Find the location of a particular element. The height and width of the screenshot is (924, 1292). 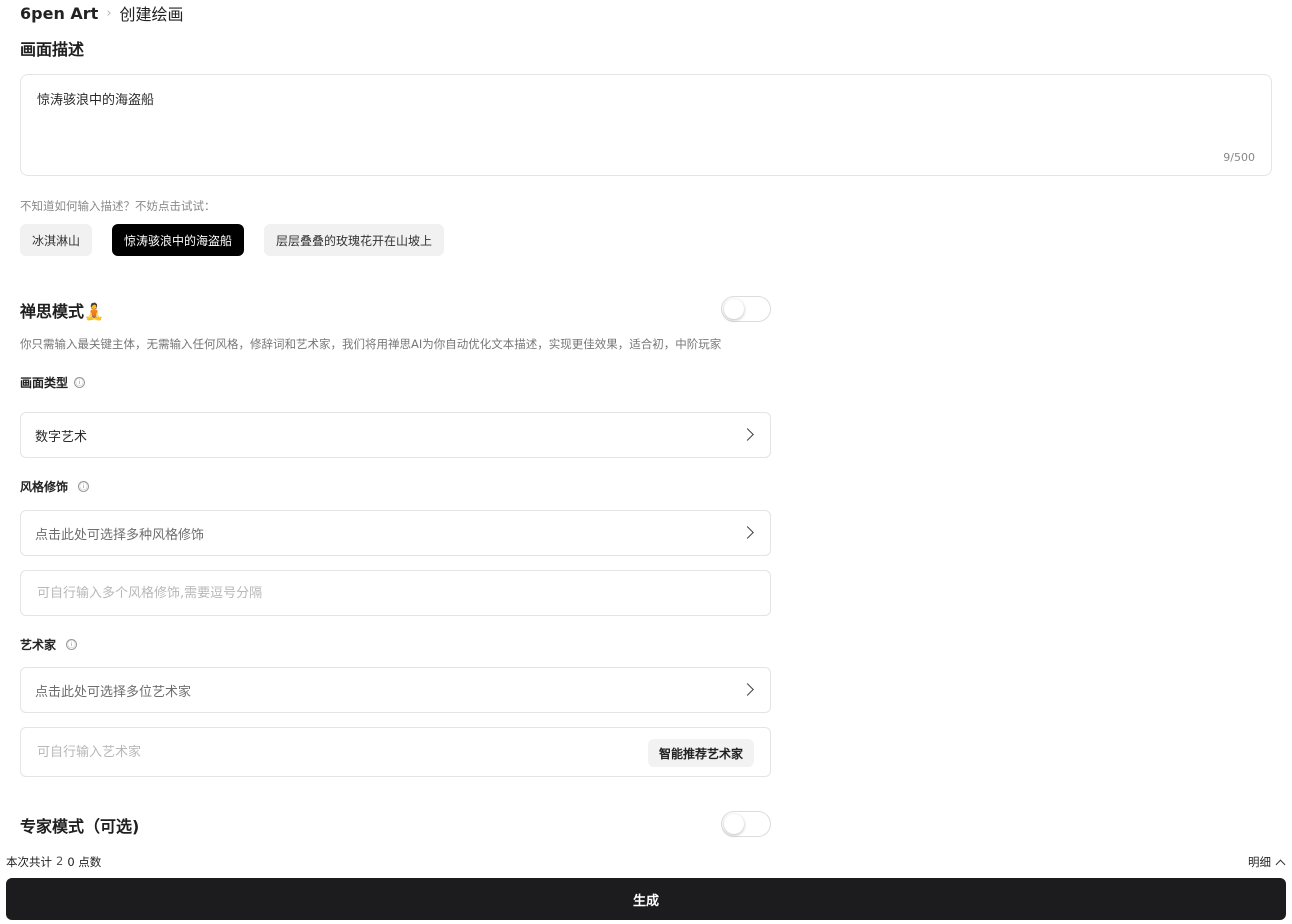

style-input is located at coordinates (317, 593).